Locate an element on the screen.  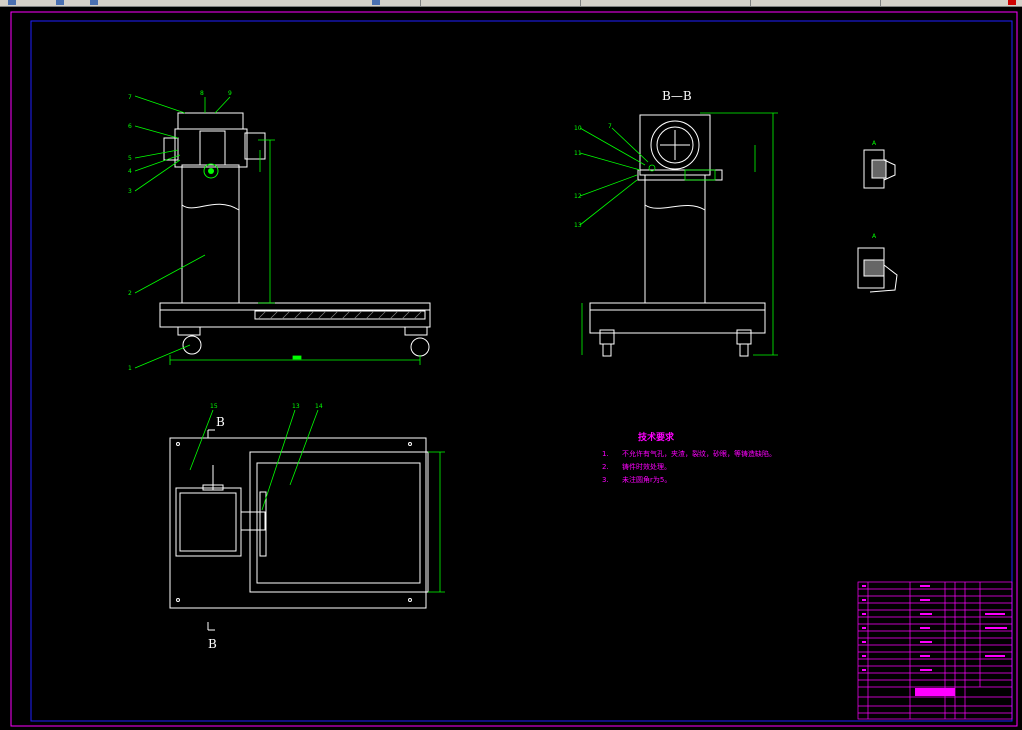
tech-item-num-3: 3. is located at coordinates (605, 480).